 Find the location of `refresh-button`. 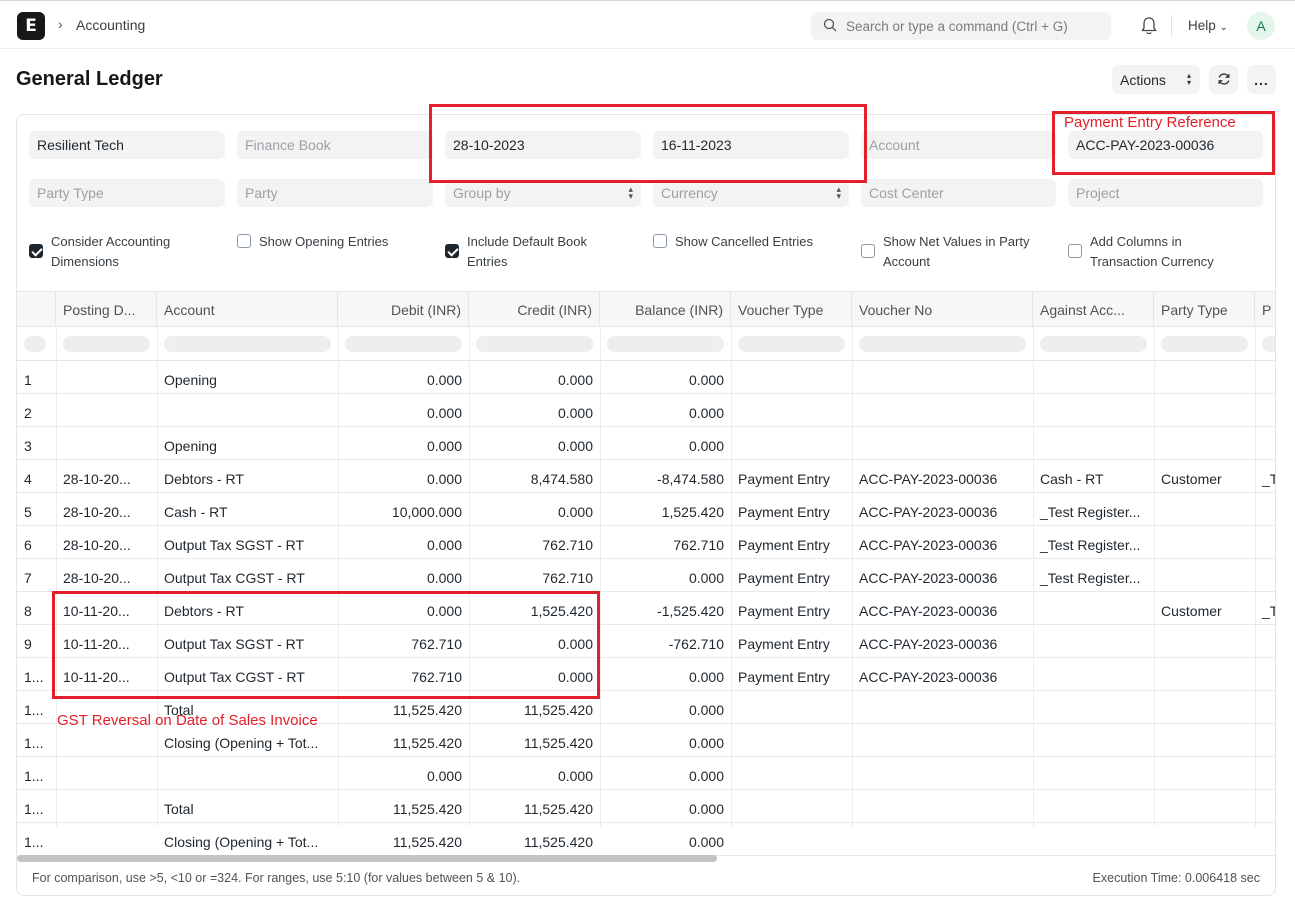

refresh-button is located at coordinates (1223, 79).